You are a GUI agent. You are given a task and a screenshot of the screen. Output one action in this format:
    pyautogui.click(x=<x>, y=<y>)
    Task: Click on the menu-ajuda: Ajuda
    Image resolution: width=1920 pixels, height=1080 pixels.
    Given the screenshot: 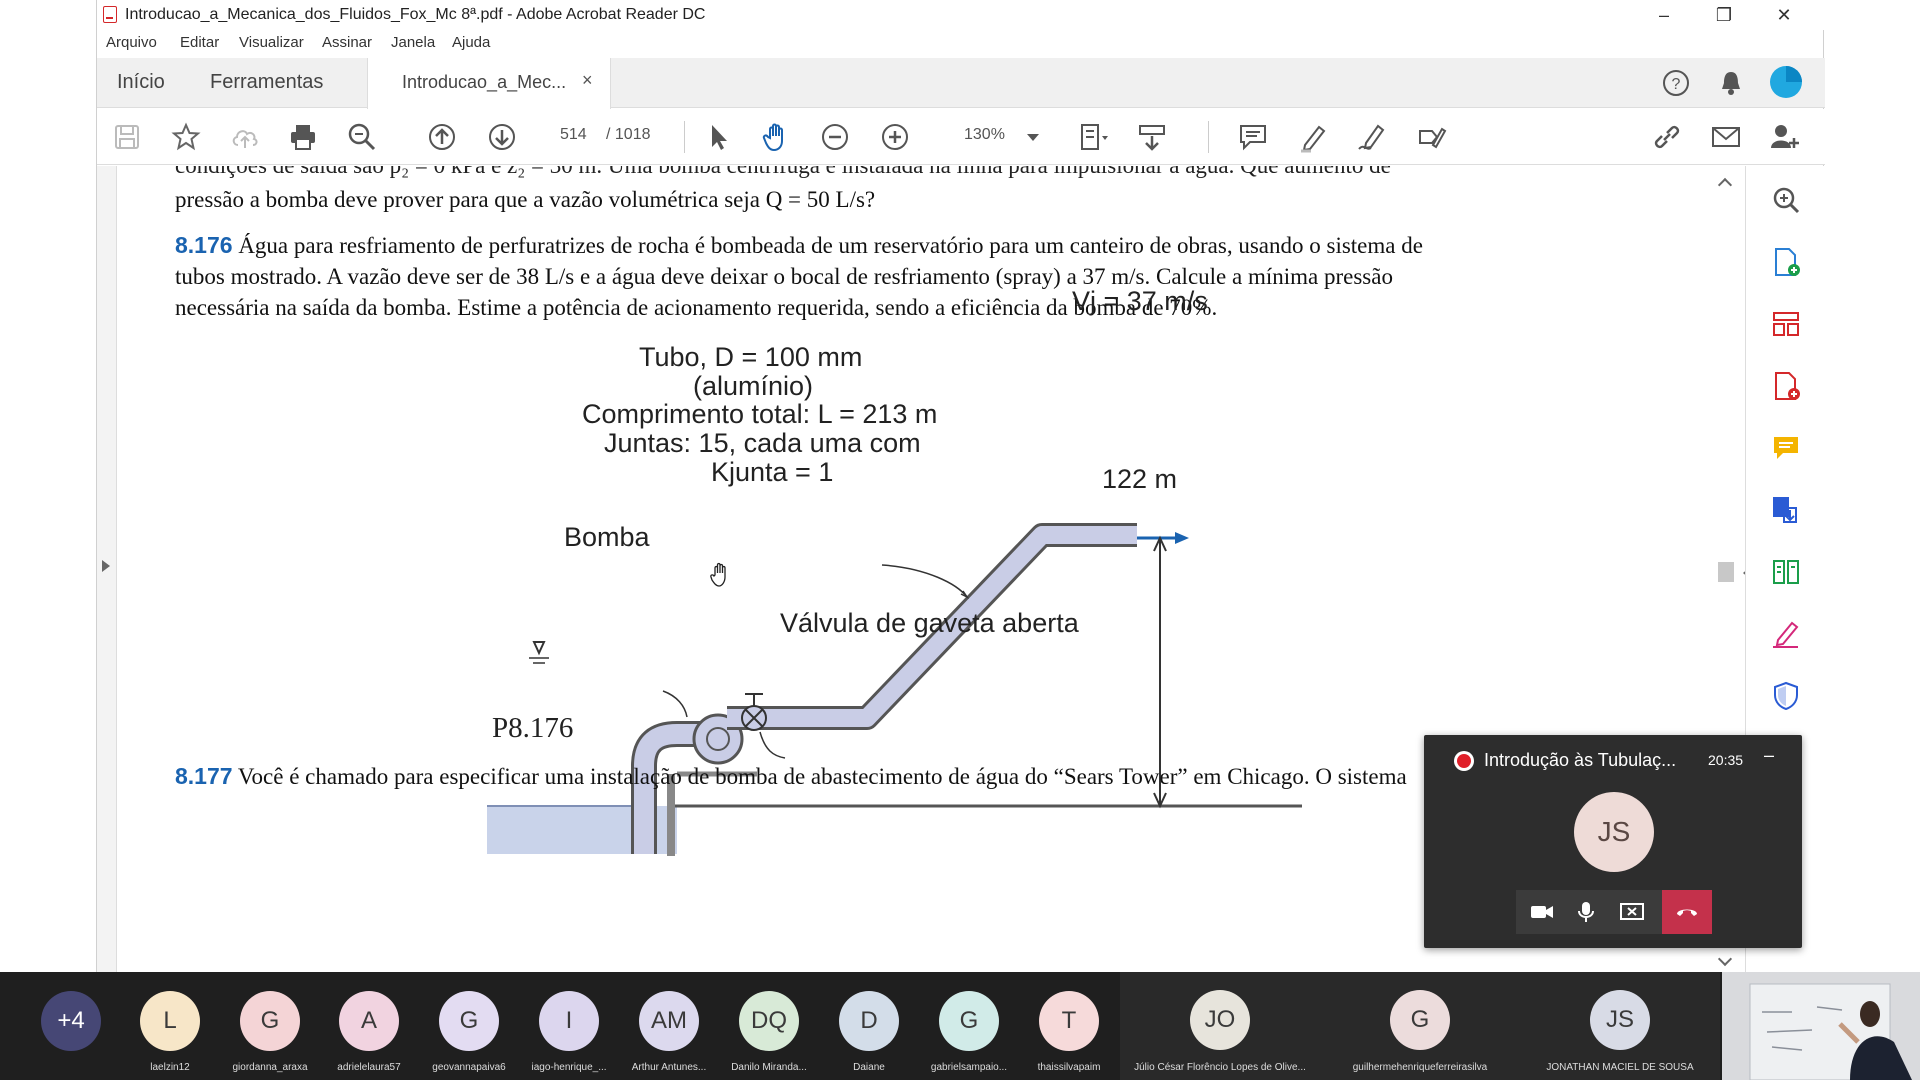 What is the action you would take?
    pyautogui.click(x=471, y=42)
    